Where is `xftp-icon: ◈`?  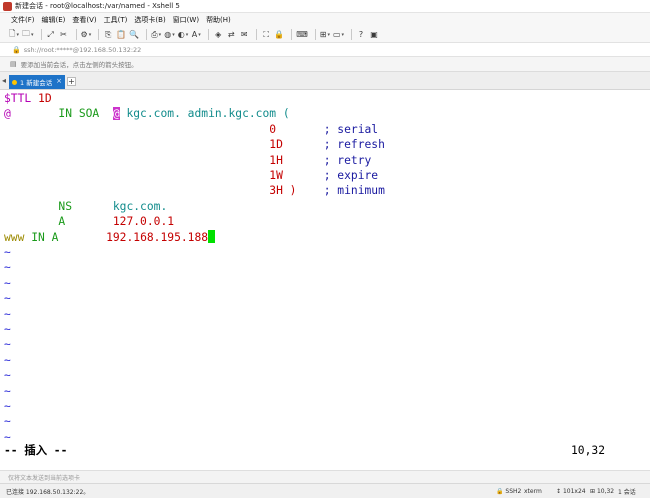 xftp-icon: ◈ is located at coordinates (218, 35).